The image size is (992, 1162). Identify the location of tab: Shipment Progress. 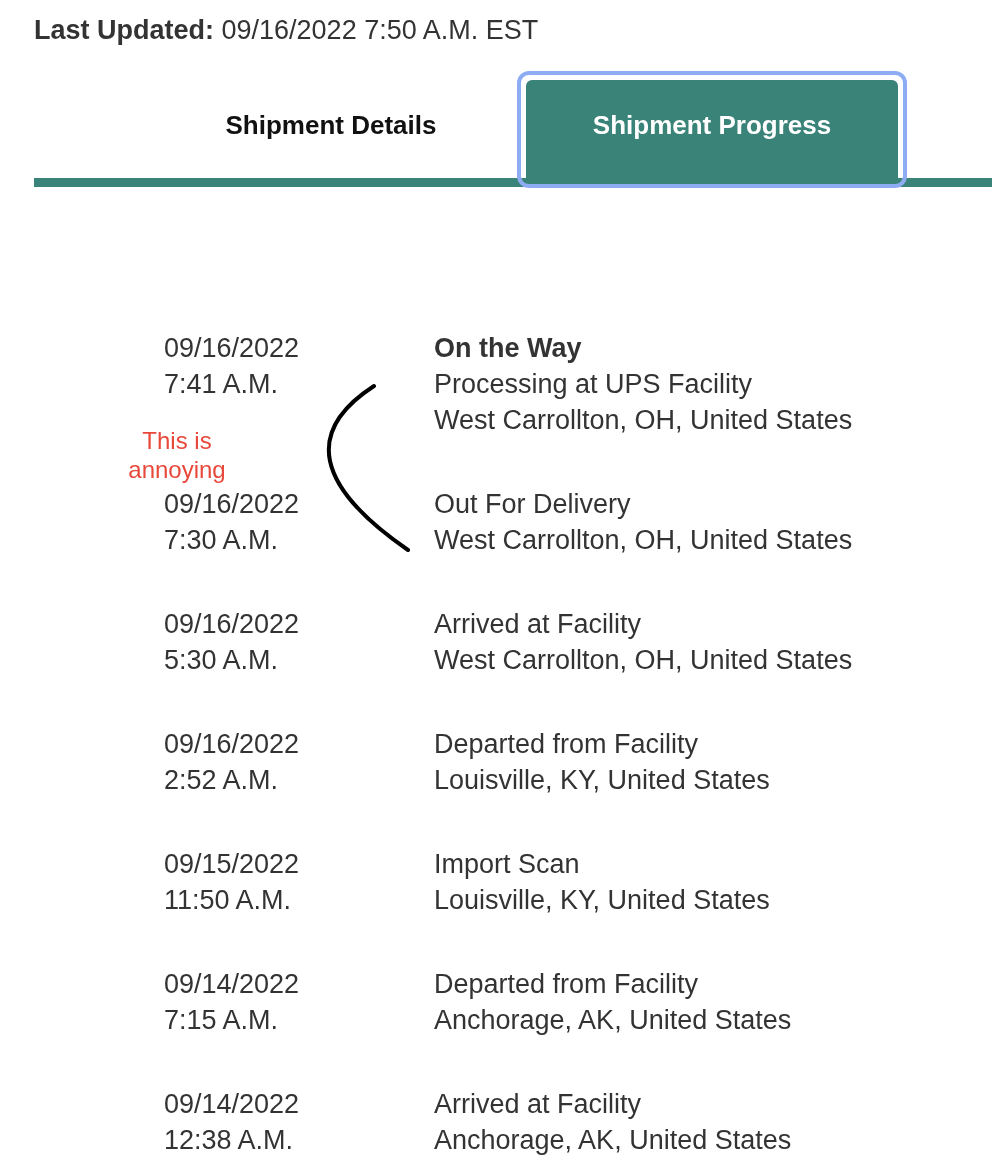
(712, 129).